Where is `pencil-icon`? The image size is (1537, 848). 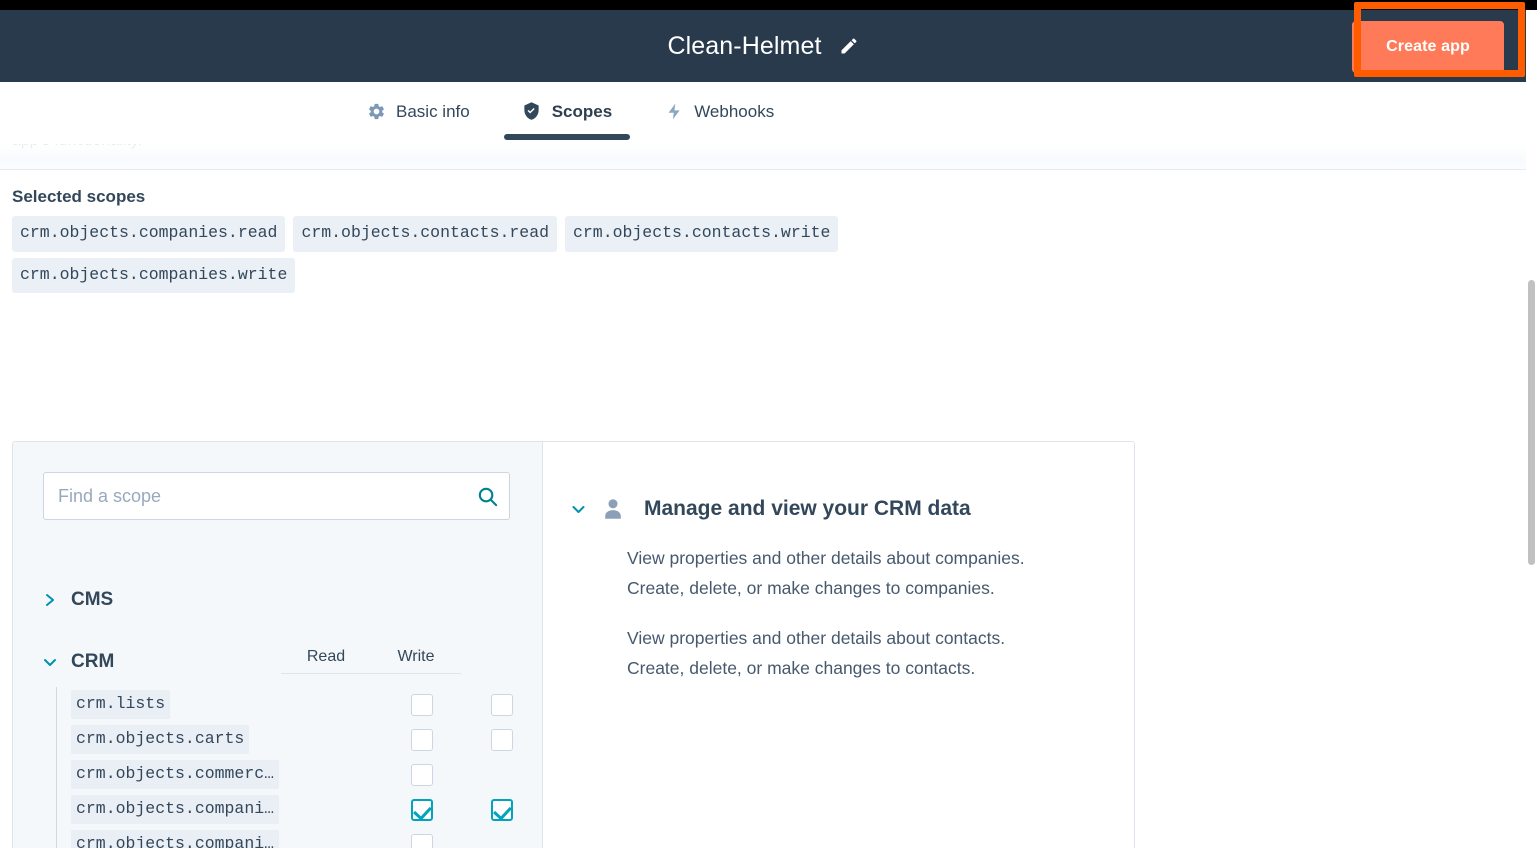
pencil-icon is located at coordinates (849, 46).